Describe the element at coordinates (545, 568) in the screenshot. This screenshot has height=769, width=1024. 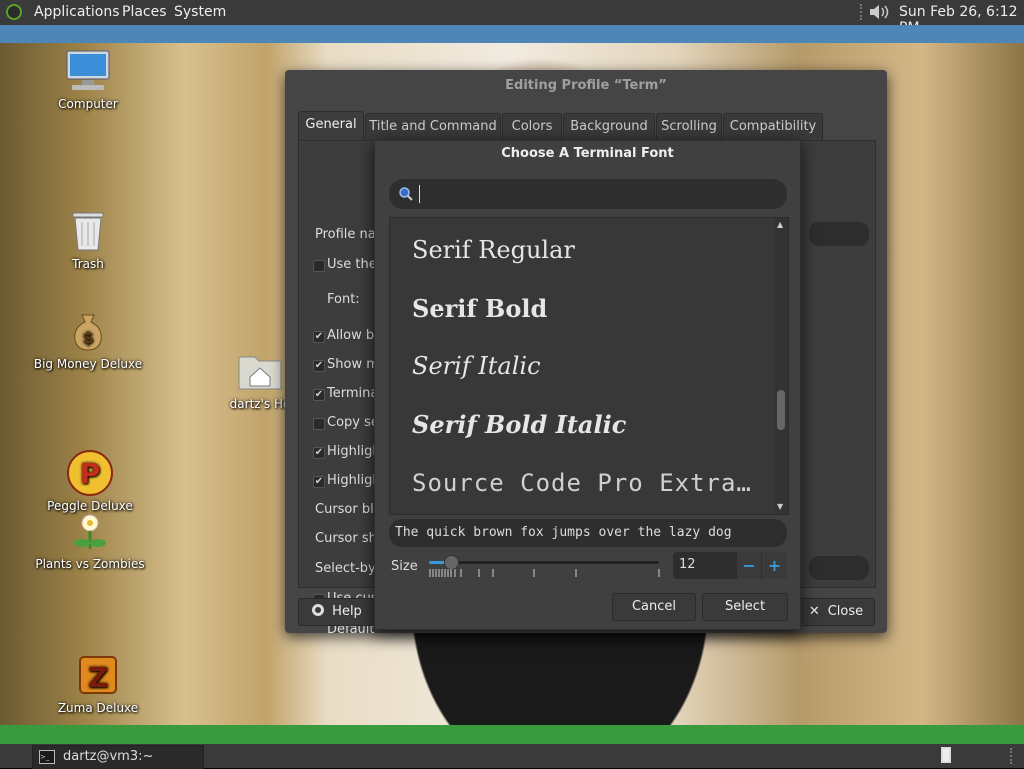
I see `size-slider` at that location.